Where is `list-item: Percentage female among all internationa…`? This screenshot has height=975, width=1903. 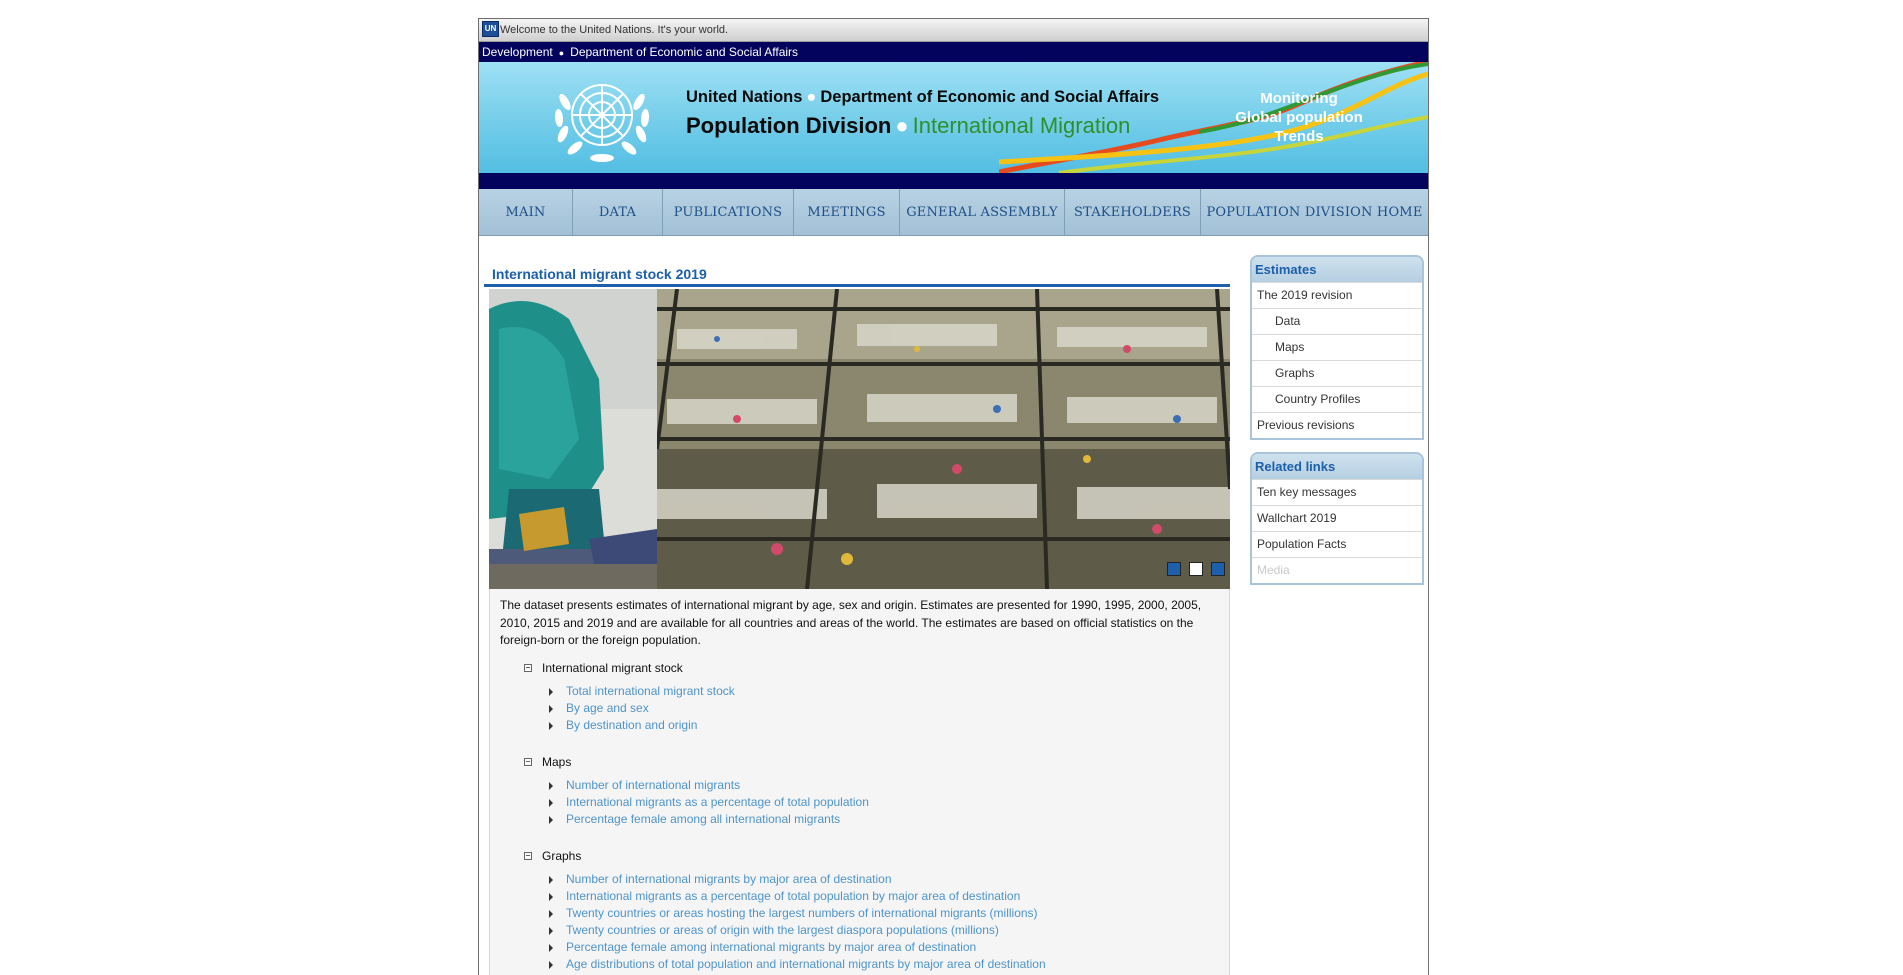
list-item: Percentage female among all internationa… is located at coordinates (859, 819).